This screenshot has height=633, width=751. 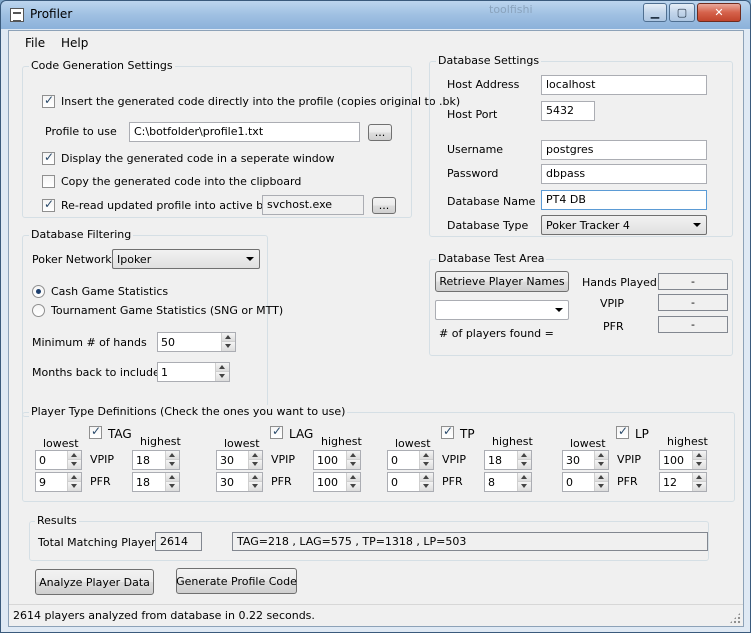 What do you see at coordinates (48, 204) in the screenshot?
I see `reread-profile-checkbox` at bounding box center [48, 204].